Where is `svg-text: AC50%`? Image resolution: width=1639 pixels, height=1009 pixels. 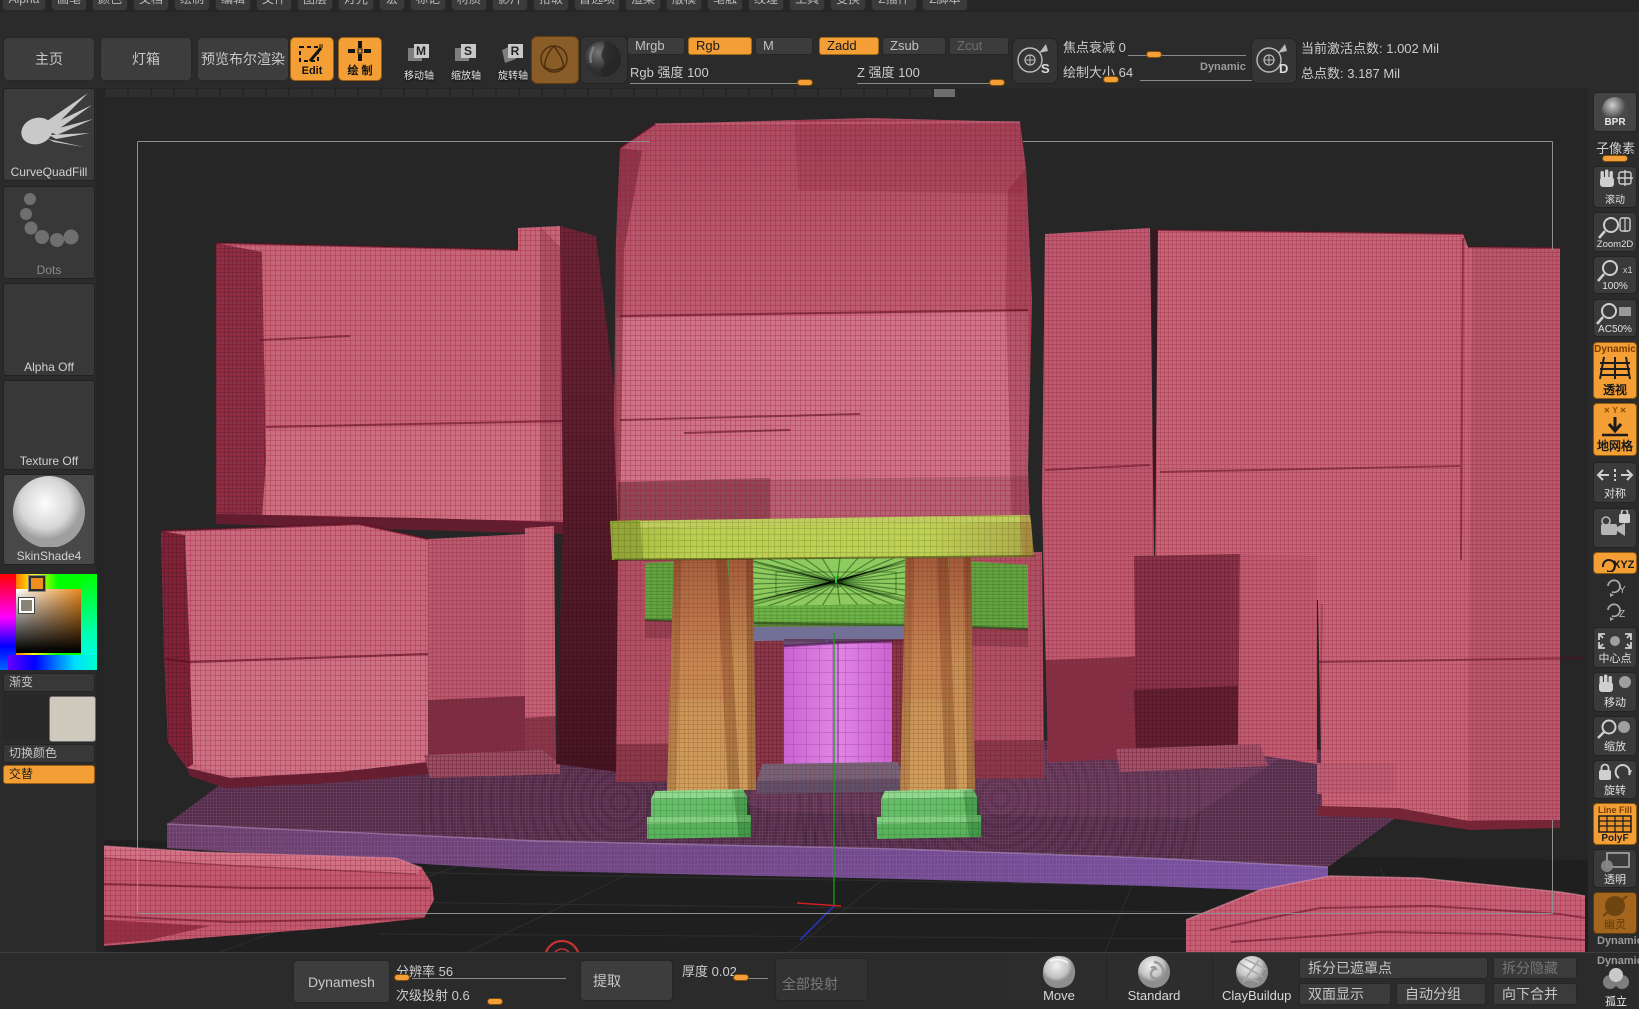 svg-text: AC50% is located at coordinates (1615, 329).